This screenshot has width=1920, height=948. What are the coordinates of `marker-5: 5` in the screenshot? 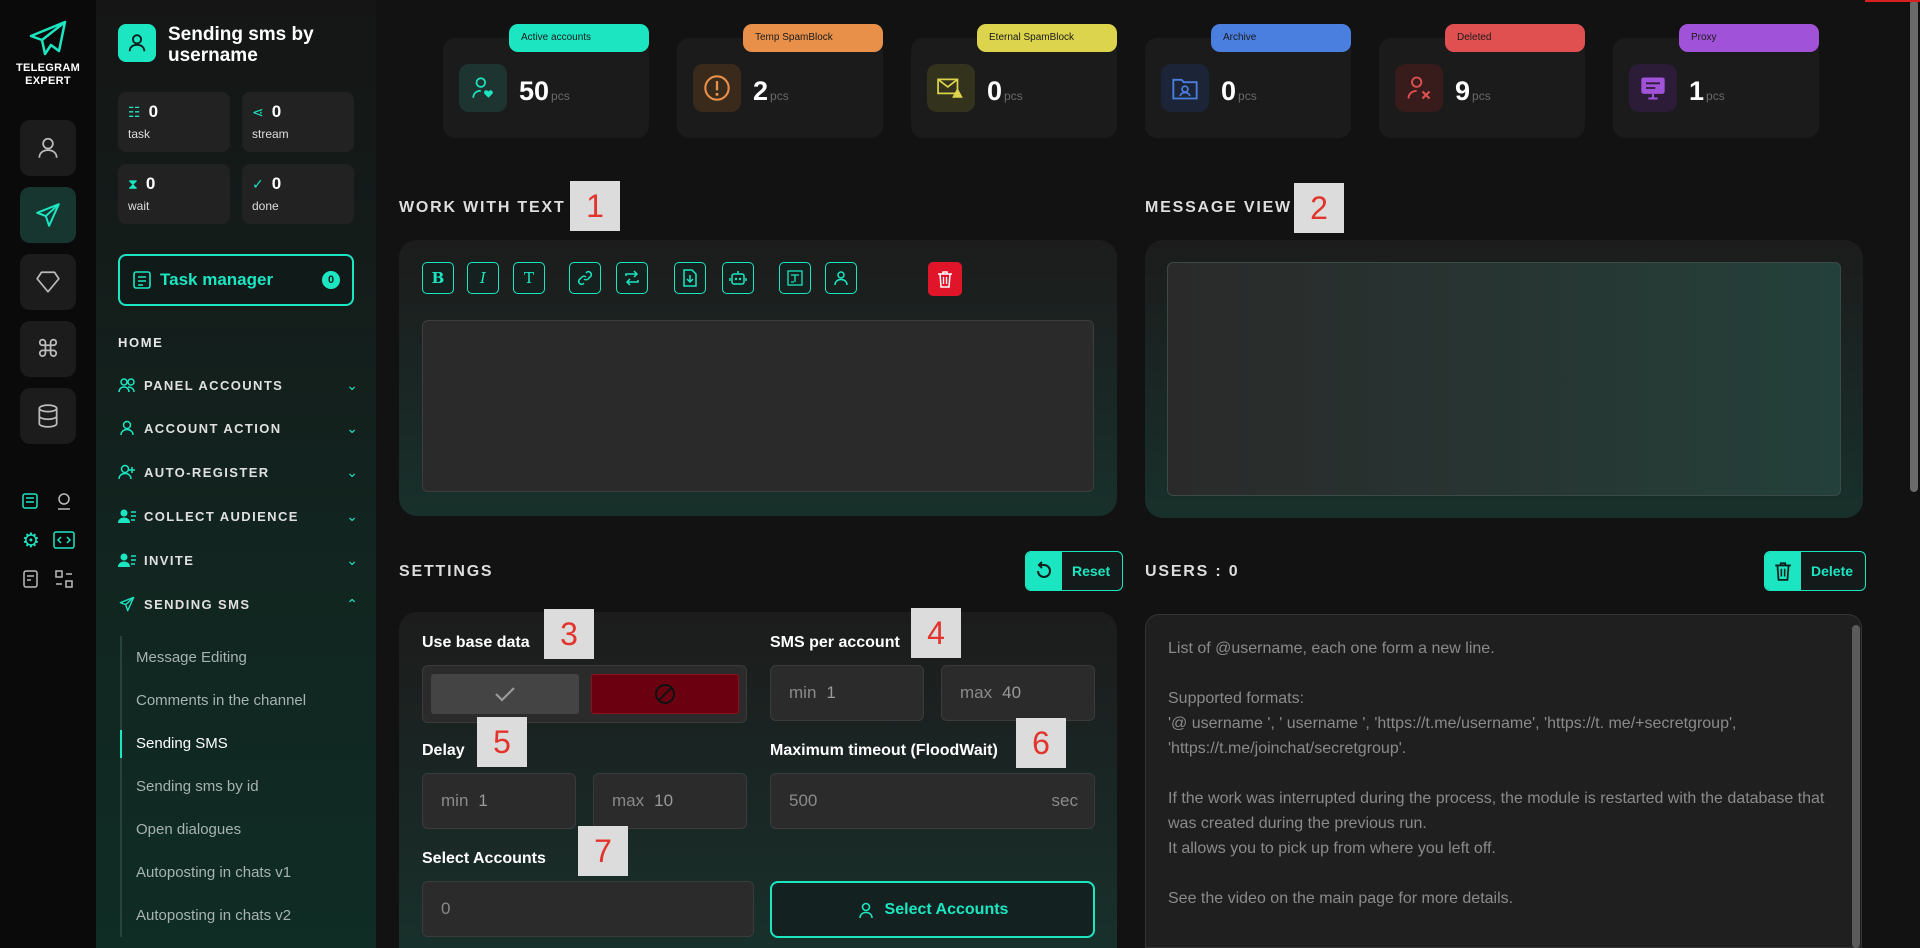 It's located at (502, 742).